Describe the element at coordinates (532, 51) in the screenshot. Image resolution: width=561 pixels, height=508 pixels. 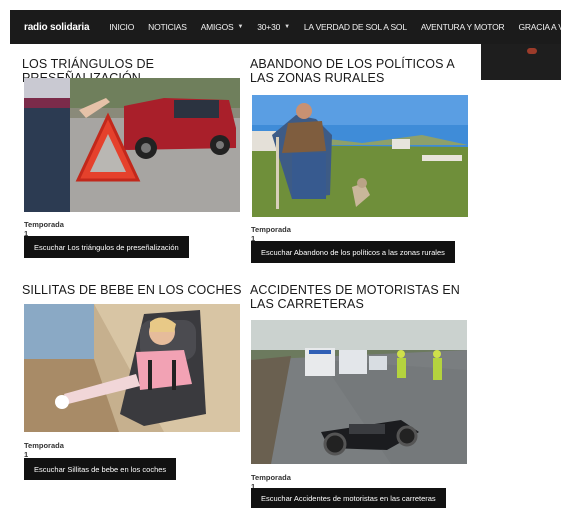
I see `banner-mark` at that location.